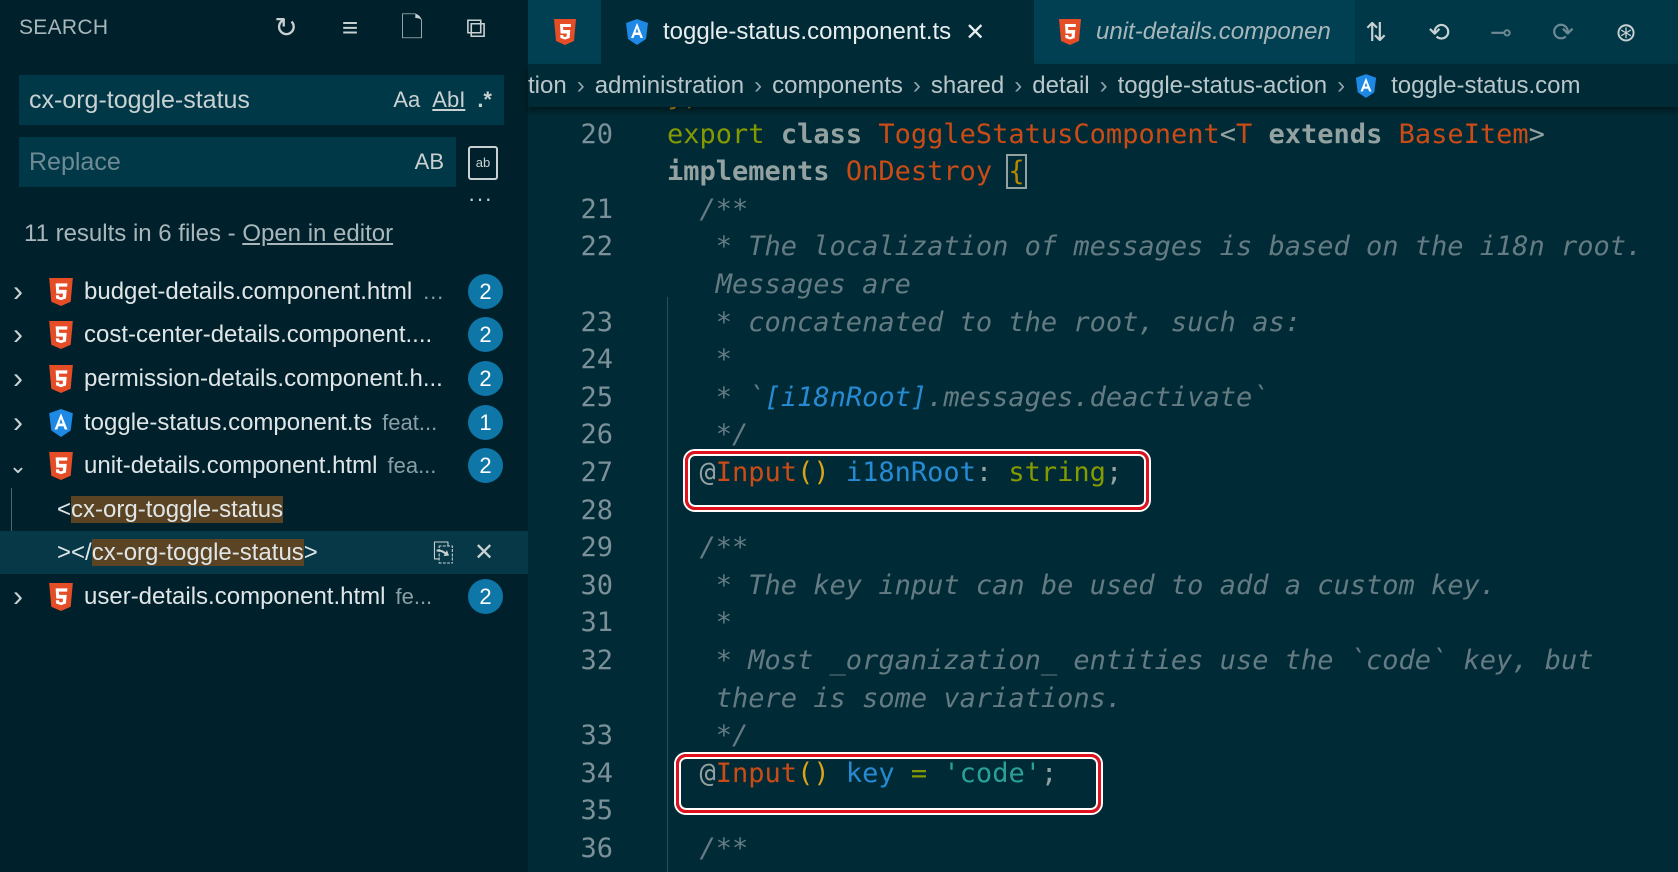 The width and height of the screenshot is (1678, 872). What do you see at coordinates (837, 86) in the screenshot?
I see `breadcrumb-item: components` at bounding box center [837, 86].